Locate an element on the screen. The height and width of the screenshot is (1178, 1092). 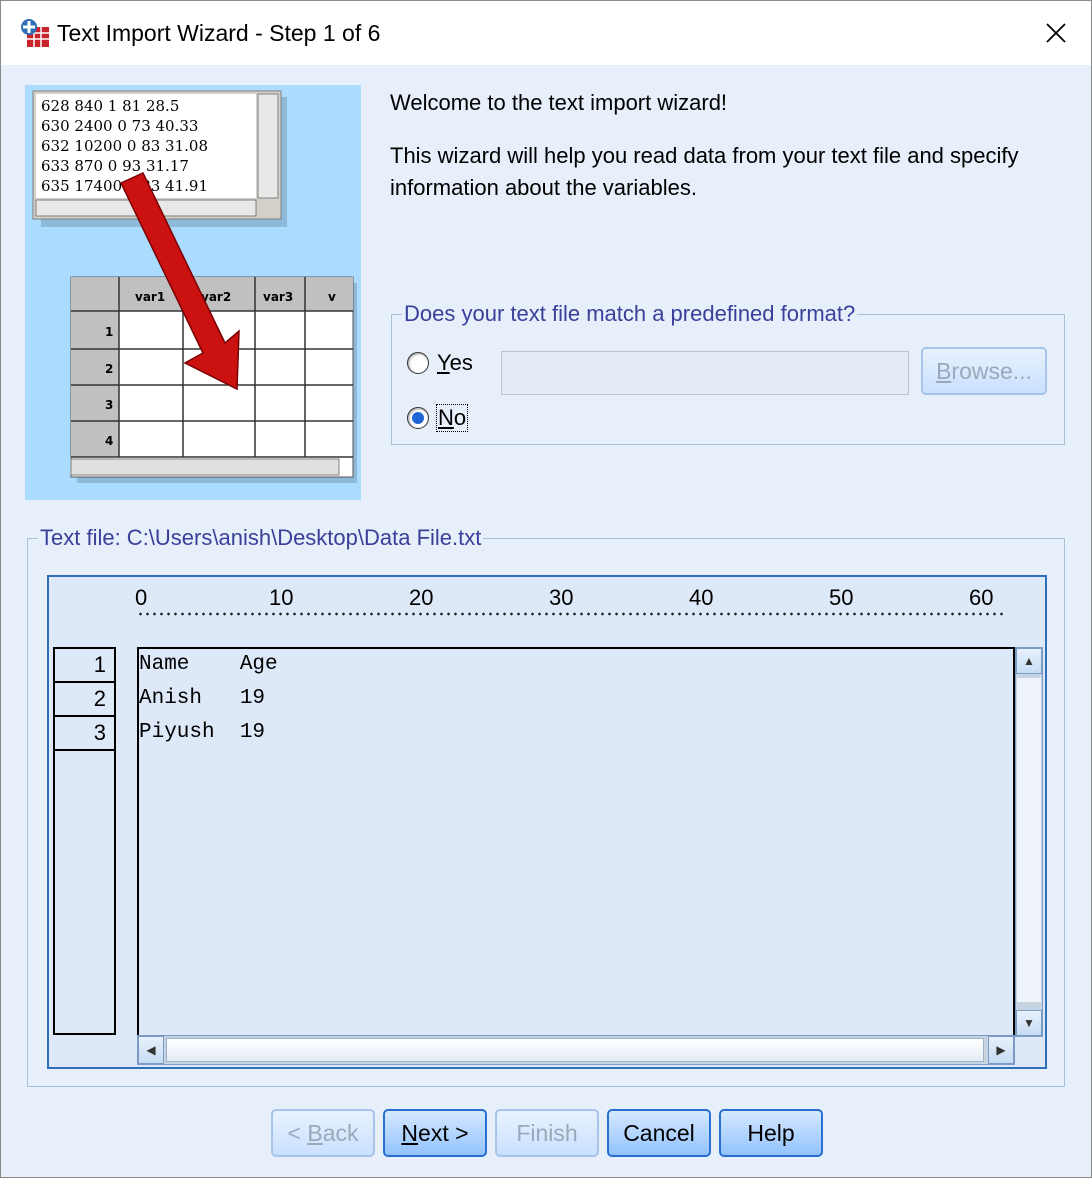
file-line: Name Age is located at coordinates (208, 664).